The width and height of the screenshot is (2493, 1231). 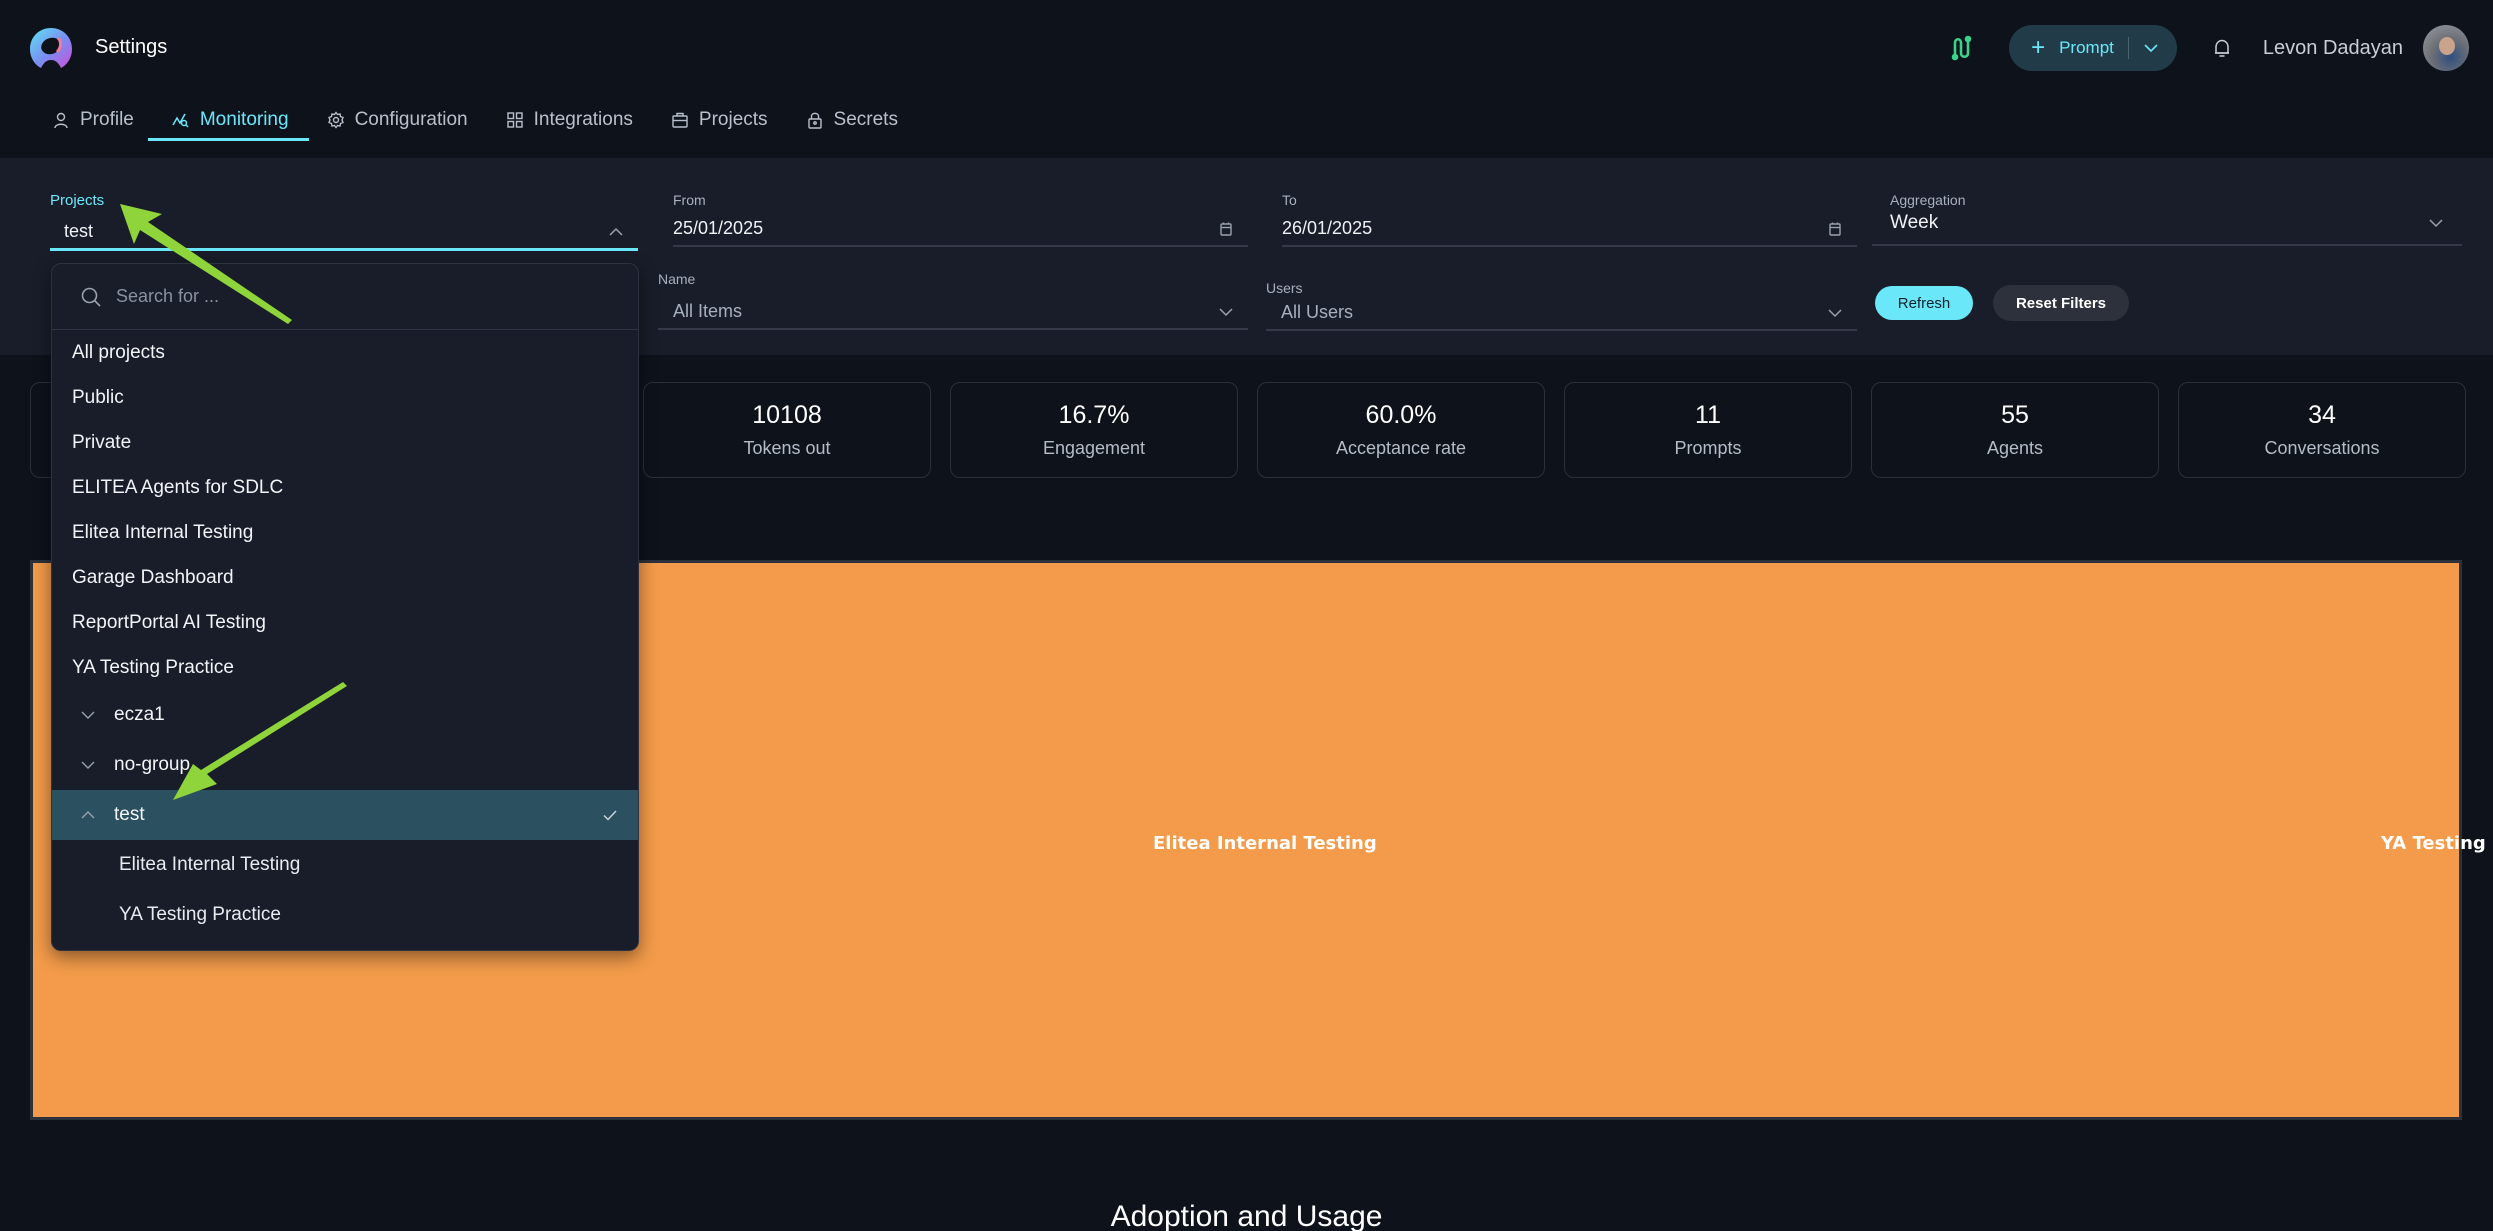 I want to click on dropdown-item: Garage Dashboard, so click(x=345, y=577).